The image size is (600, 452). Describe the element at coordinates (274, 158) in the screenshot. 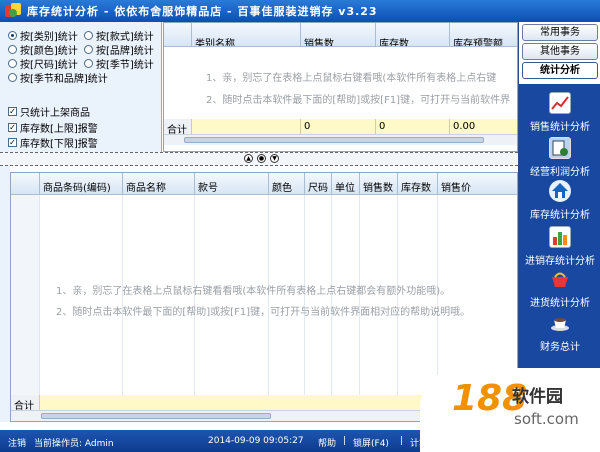

I see `collapse-down-icon: ▼` at that location.